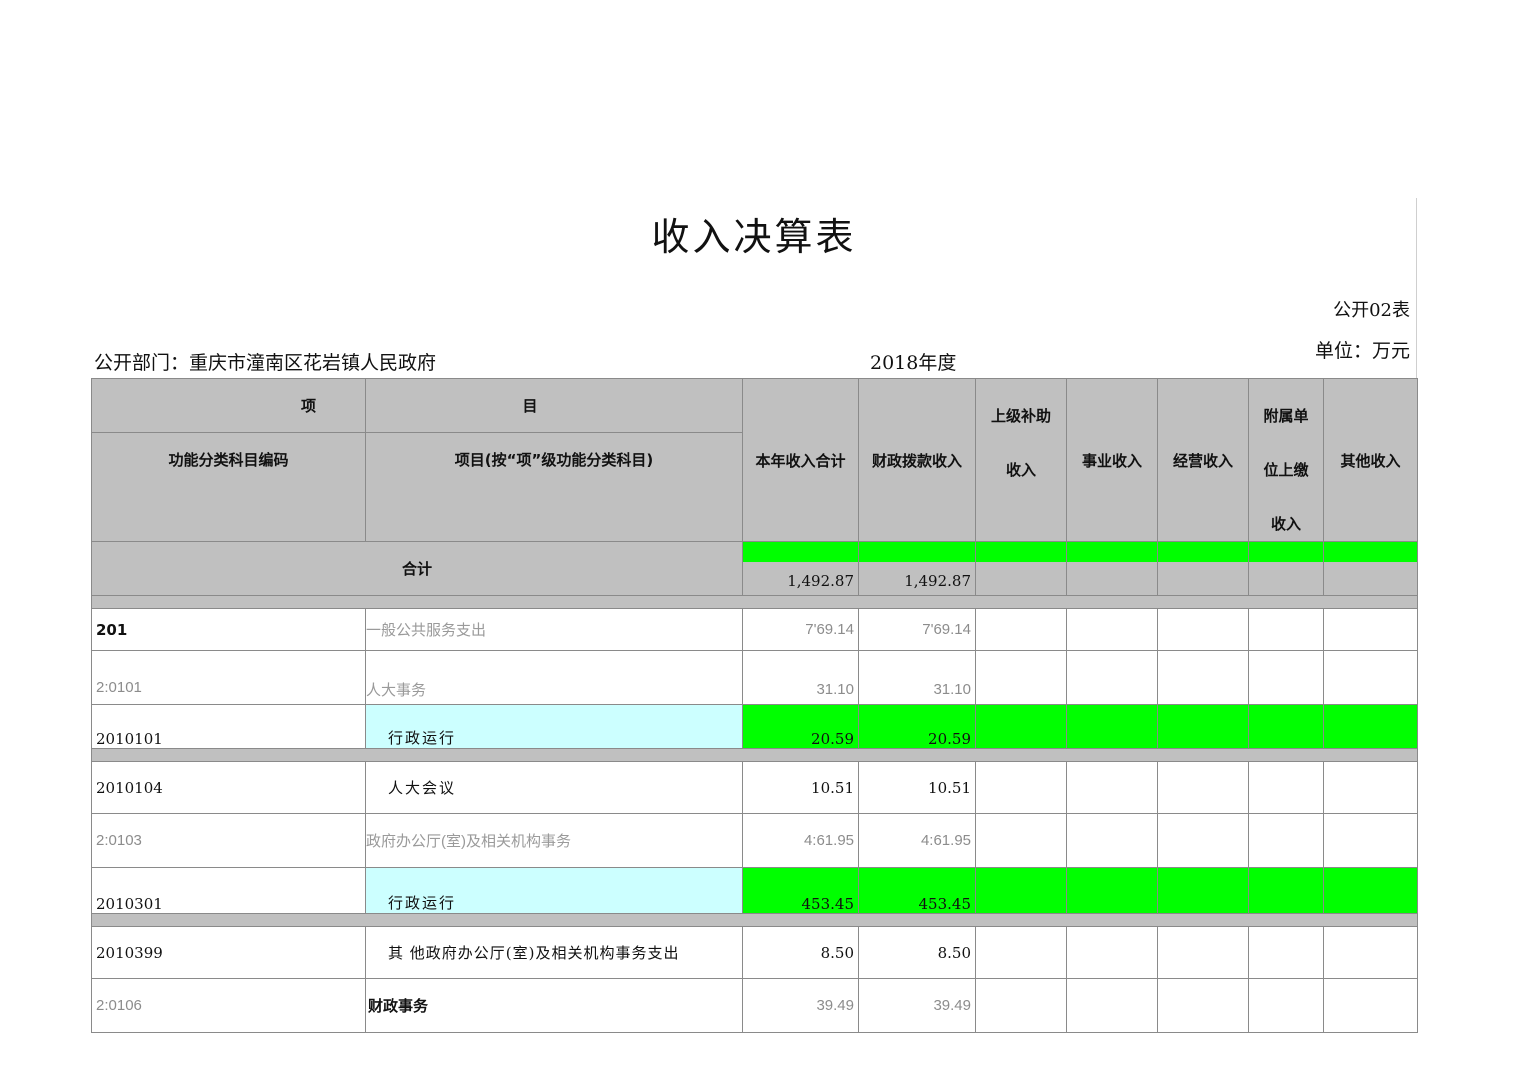  I want to click on department-label: 公开部门：重庆市潼南区花岩镇人民政府, so click(265, 363).